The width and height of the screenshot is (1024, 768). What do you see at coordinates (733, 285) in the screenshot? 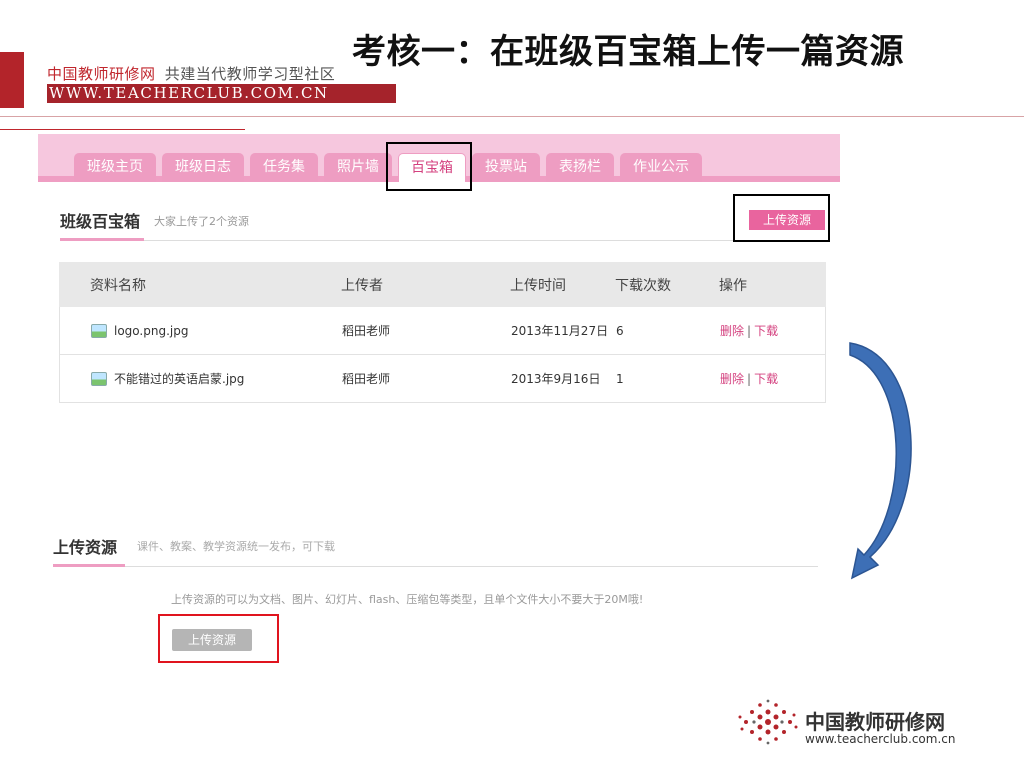
I see `col-header-actions: 操作` at bounding box center [733, 285].